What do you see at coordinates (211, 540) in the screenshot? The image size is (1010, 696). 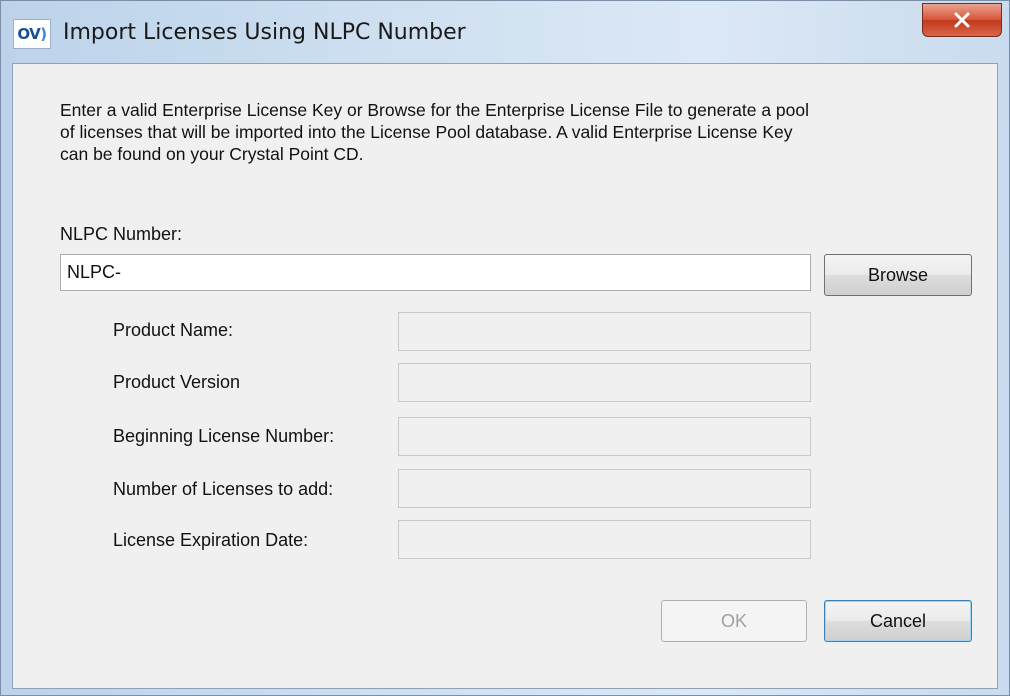 I see `license-expiration-date-label: License Expiration Date:` at bounding box center [211, 540].